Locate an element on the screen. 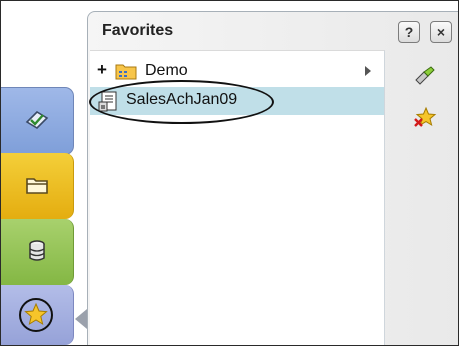  tree-item-label: Demo is located at coordinates (166, 70).